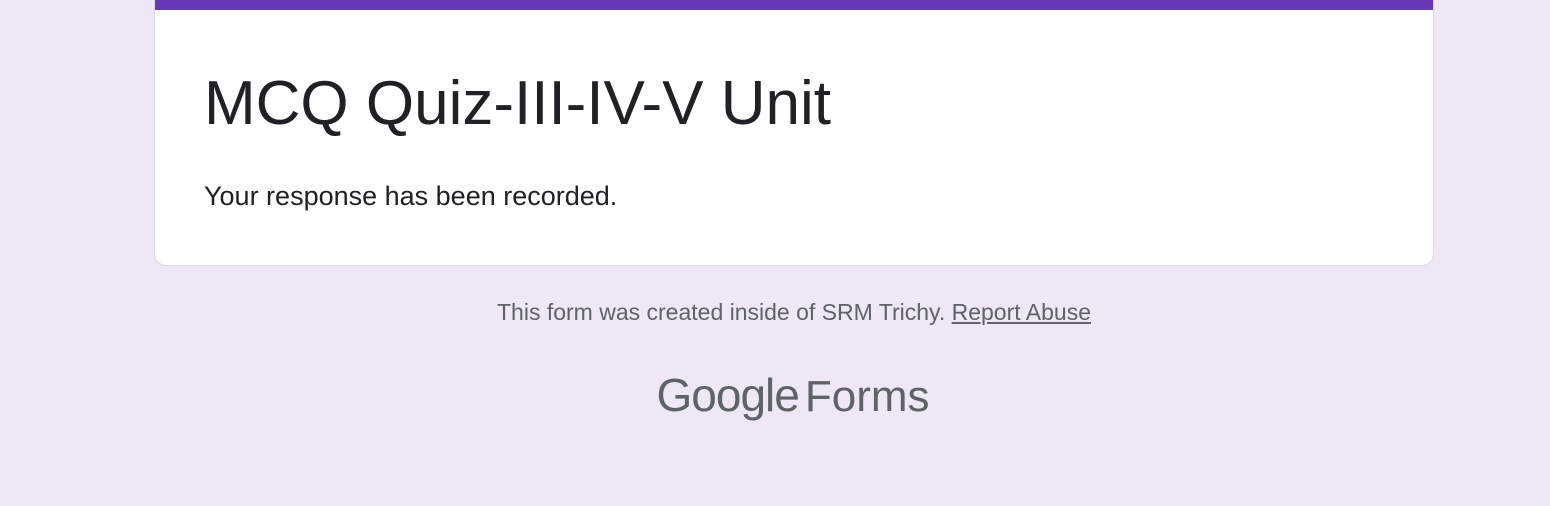 This screenshot has height=506, width=1550. I want to click on forms-wordmark: Forms, so click(867, 396).